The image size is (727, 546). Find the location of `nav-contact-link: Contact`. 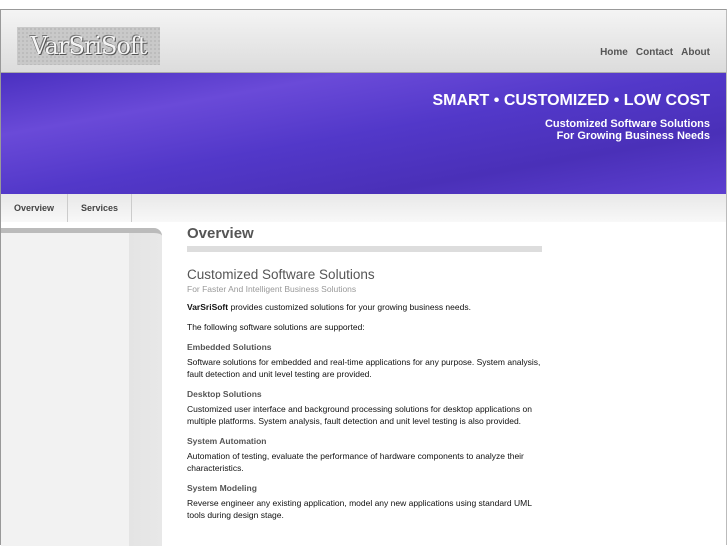

nav-contact-link: Contact is located at coordinates (654, 52).